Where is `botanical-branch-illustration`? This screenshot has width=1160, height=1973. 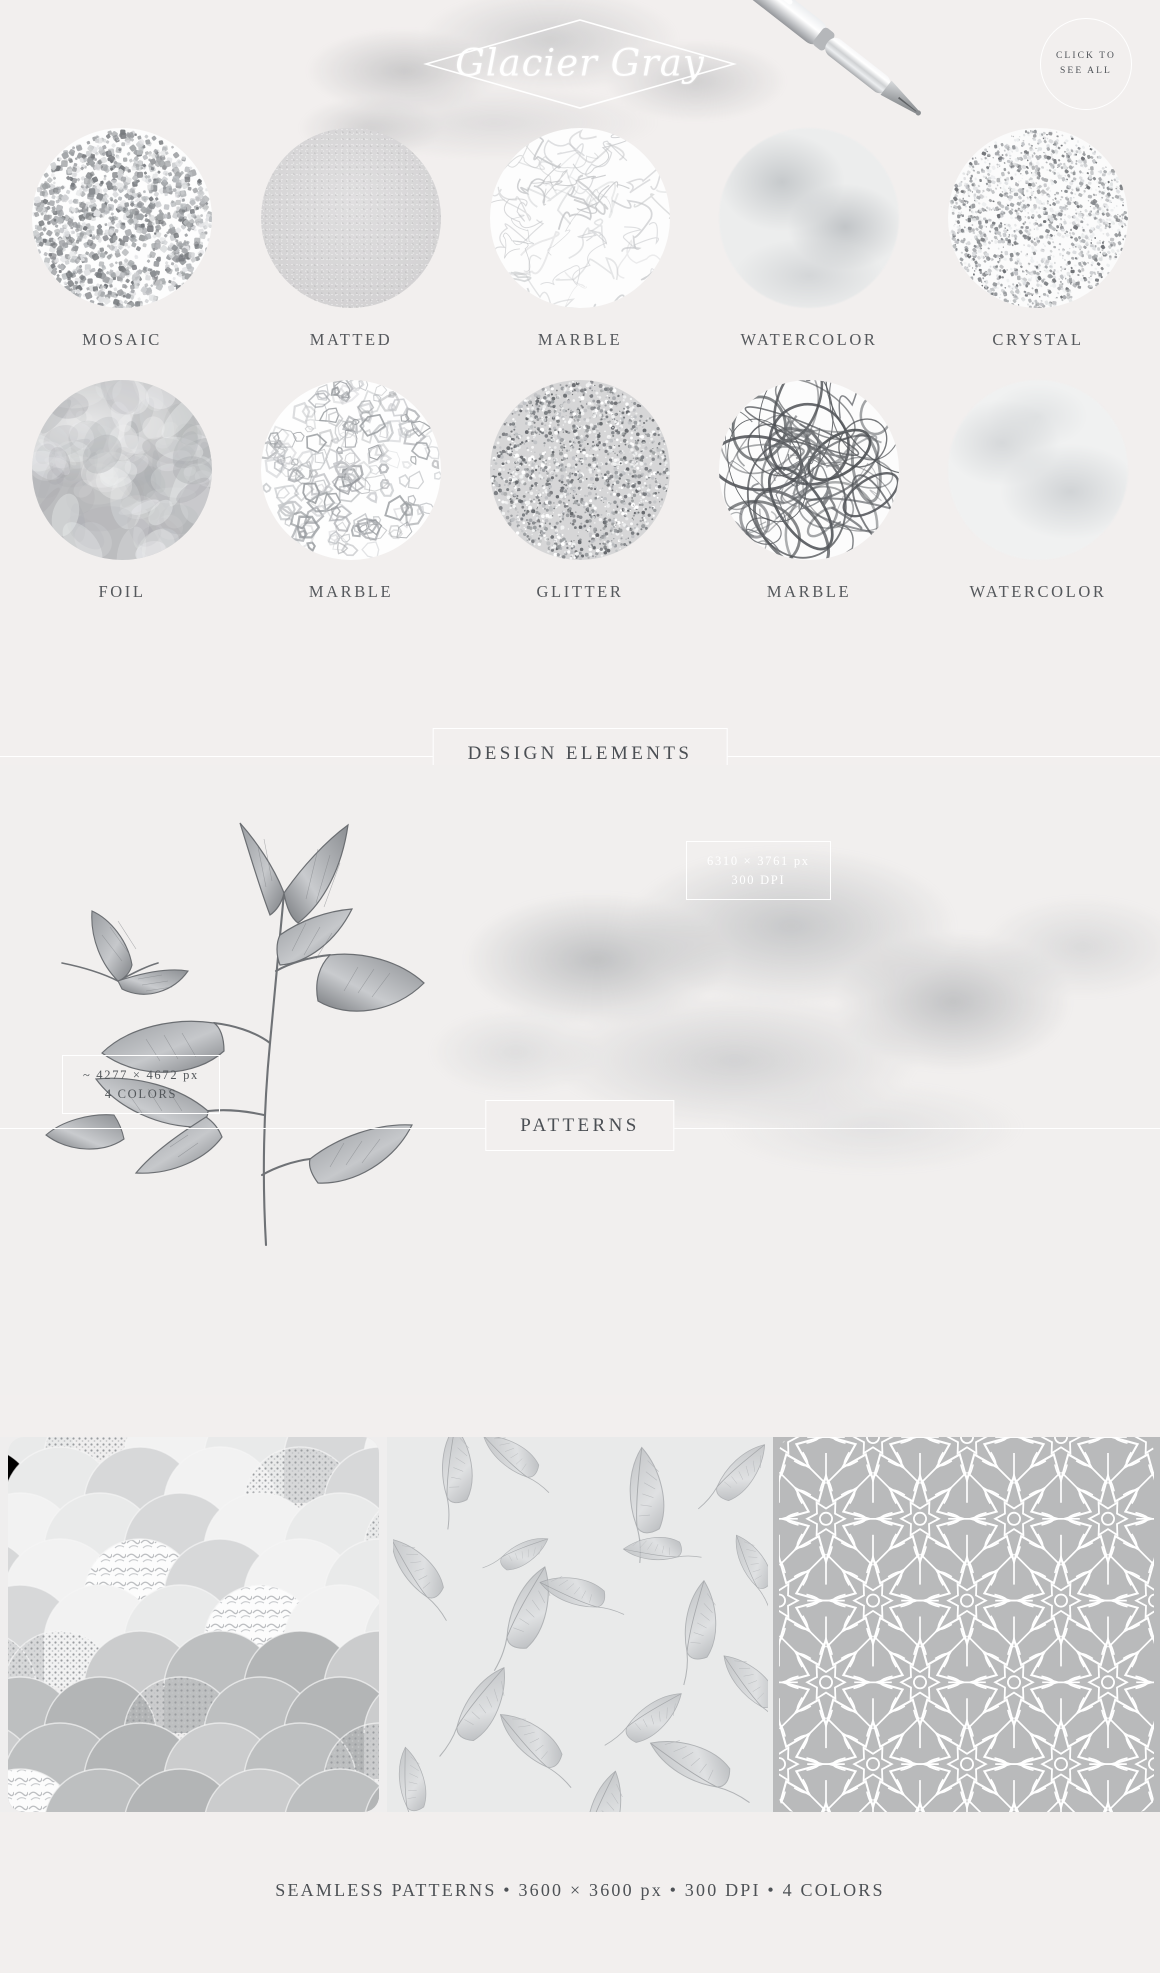 botanical-branch-illustration is located at coordinates (233, 1035).